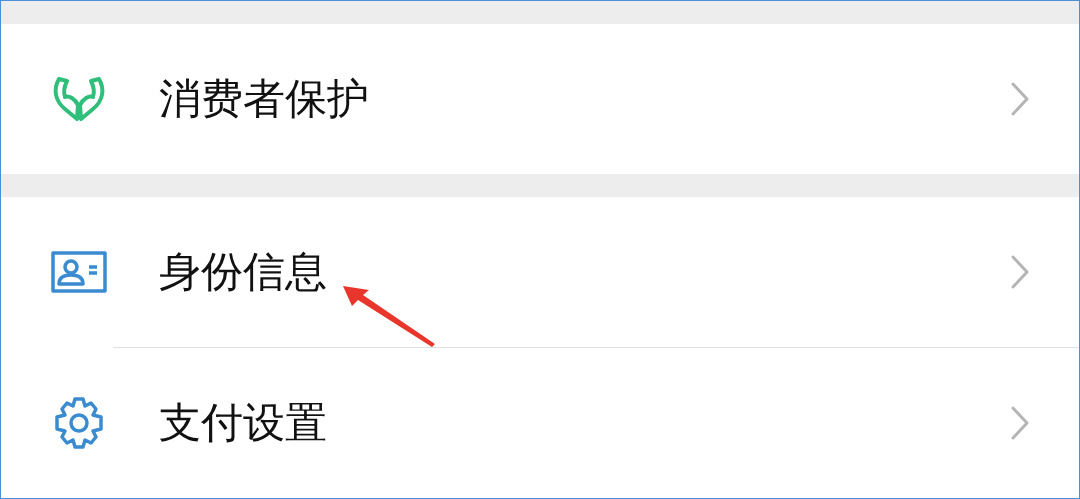 This screenshot has height=499, width=1080. What do you see at coordinates (79, 99) in the screenshot?
I see `hands-icon` at bounding box center [79, 99].